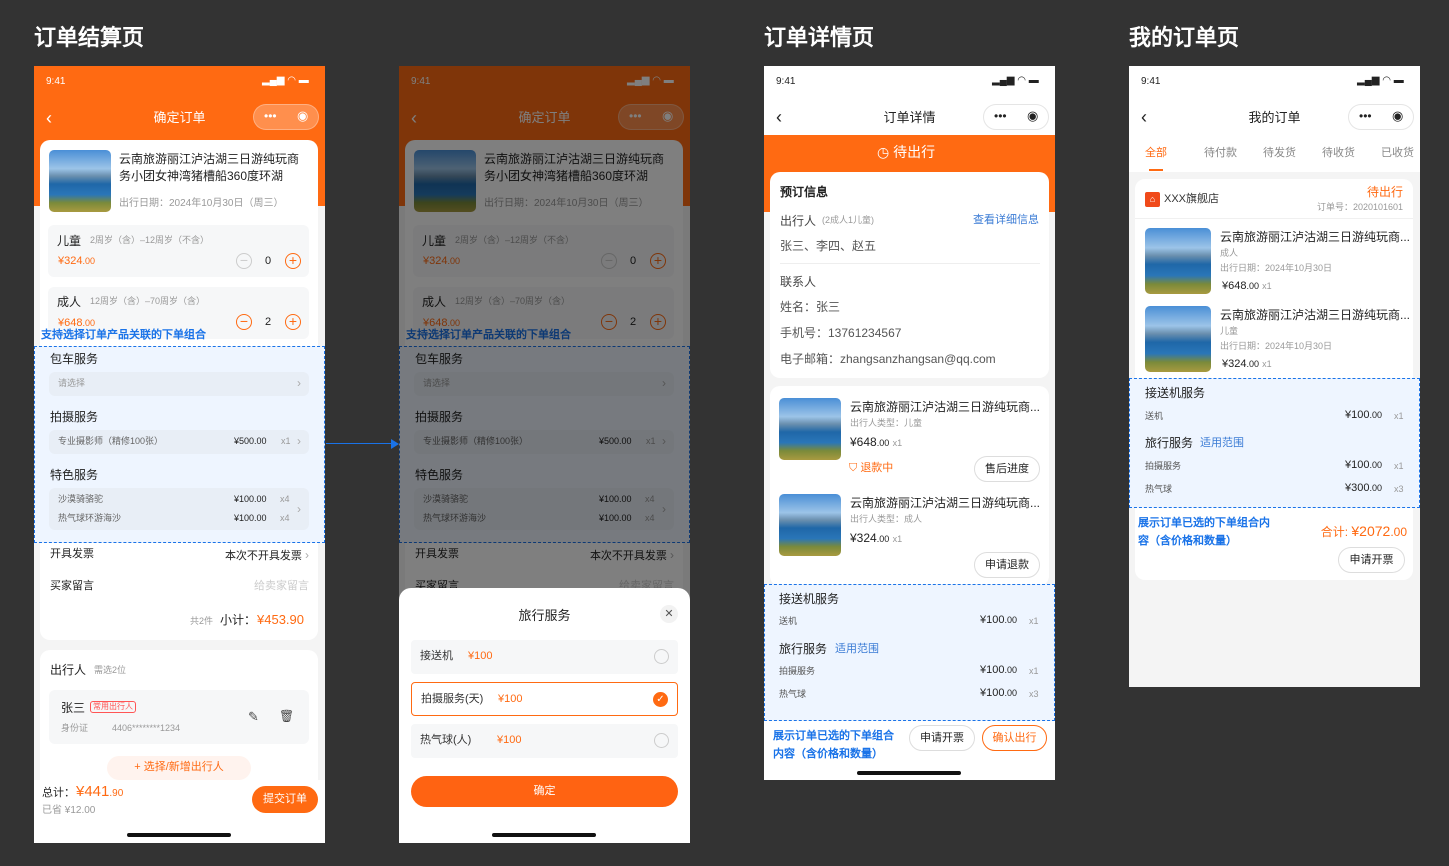 The image size is (1449, 866). What do you see at coordinates (1192, 199) in the screenshot?
I see `shop-name: XXX旗舰店` at bounding box center [1192, 199].